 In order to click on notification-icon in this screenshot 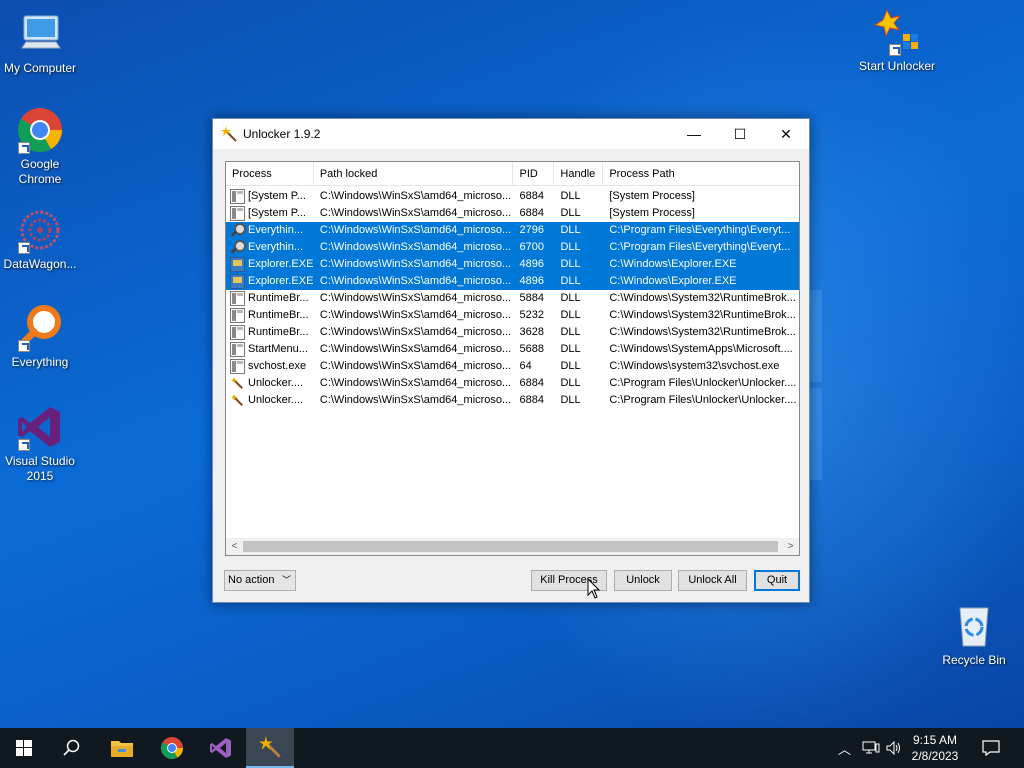, I will do `click(991, 748)`.